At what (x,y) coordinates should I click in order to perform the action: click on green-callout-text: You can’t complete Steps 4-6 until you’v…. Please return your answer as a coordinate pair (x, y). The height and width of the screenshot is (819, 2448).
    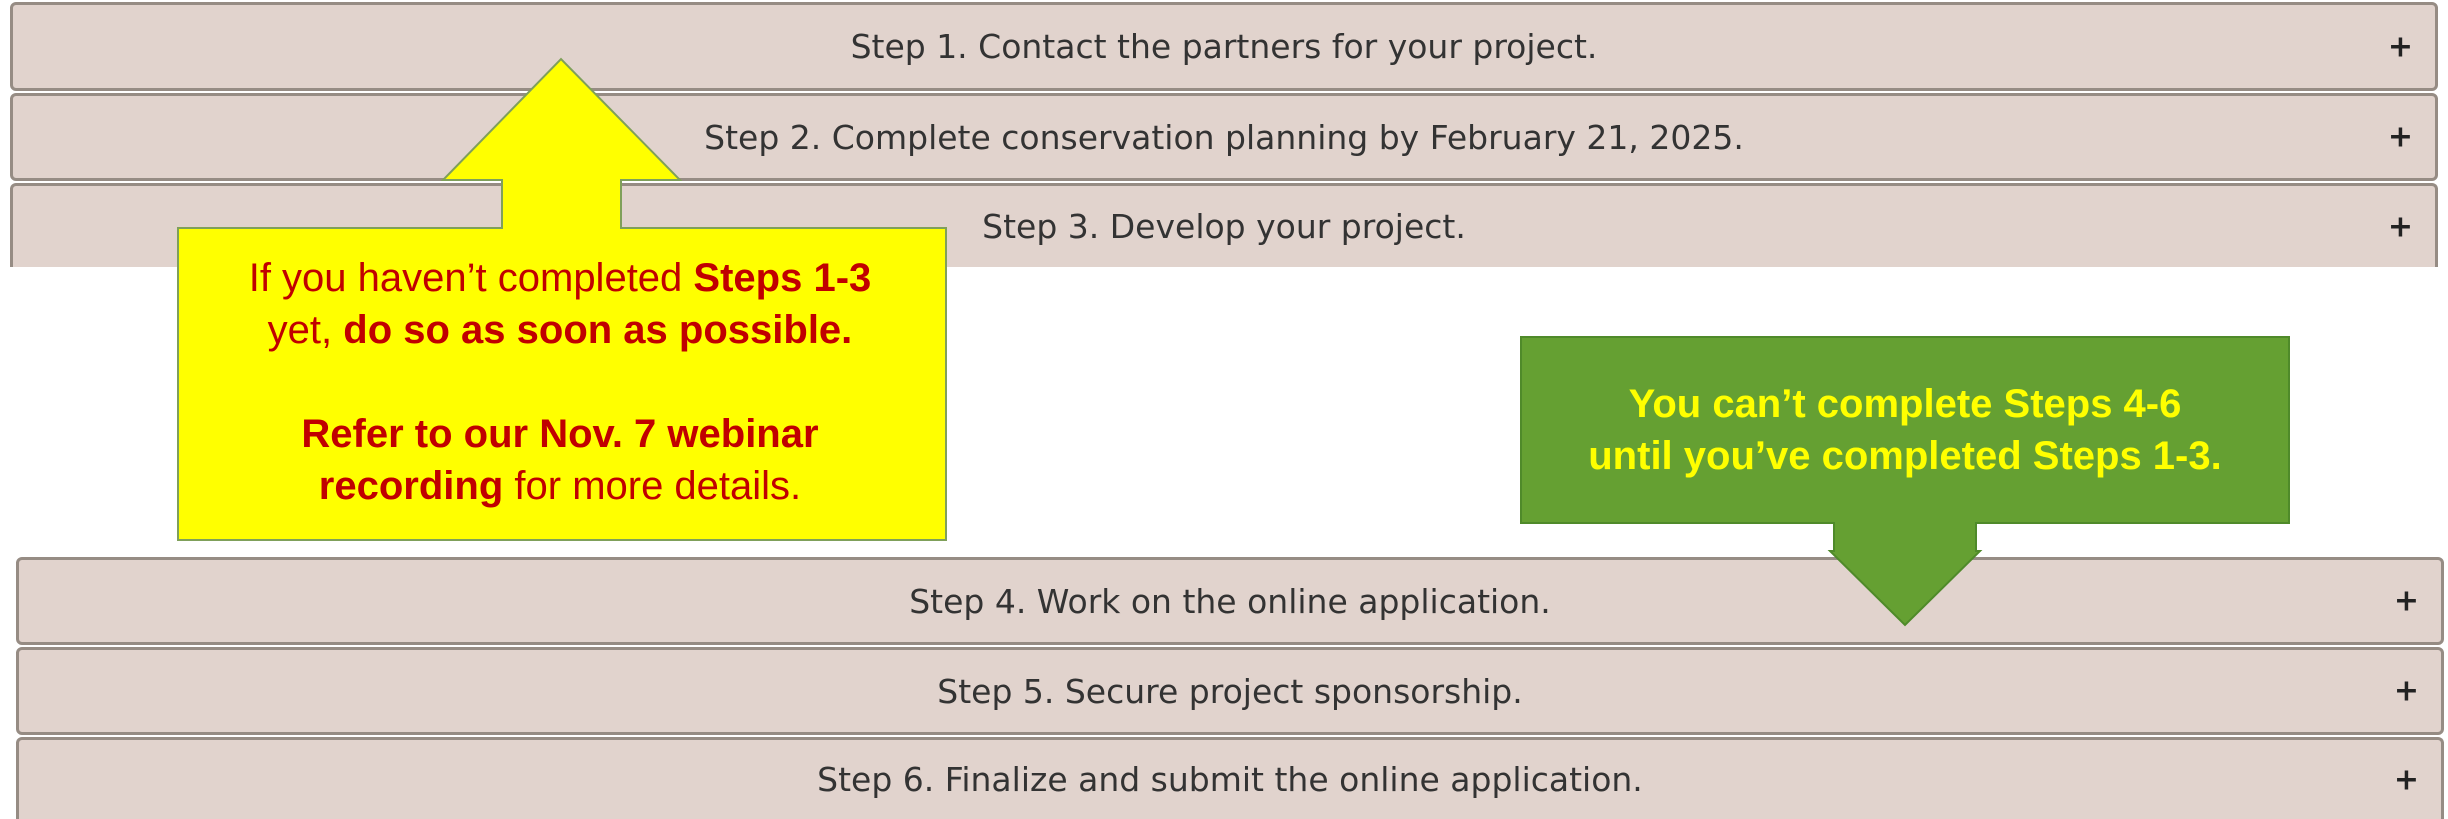
    Looking at the image, I should click on (1905, 430).